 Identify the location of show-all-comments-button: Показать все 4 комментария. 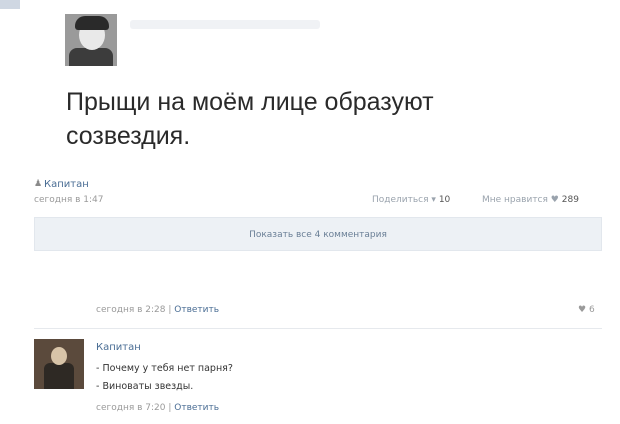
(318, 234).